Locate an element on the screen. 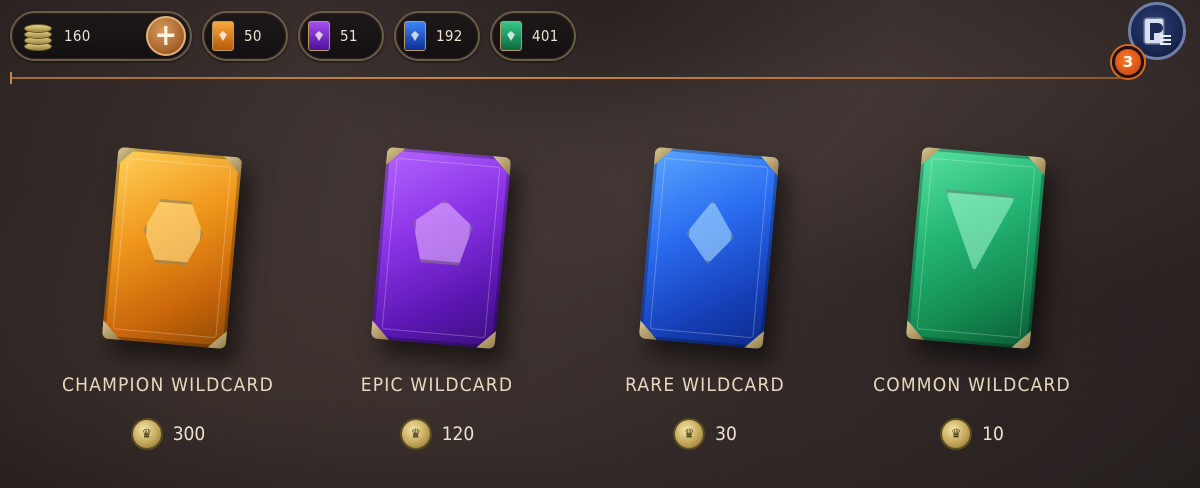 The width and height of the screenshot is (1200, 488). rare-shard-value: 192 is located at coordinates (449, 36).